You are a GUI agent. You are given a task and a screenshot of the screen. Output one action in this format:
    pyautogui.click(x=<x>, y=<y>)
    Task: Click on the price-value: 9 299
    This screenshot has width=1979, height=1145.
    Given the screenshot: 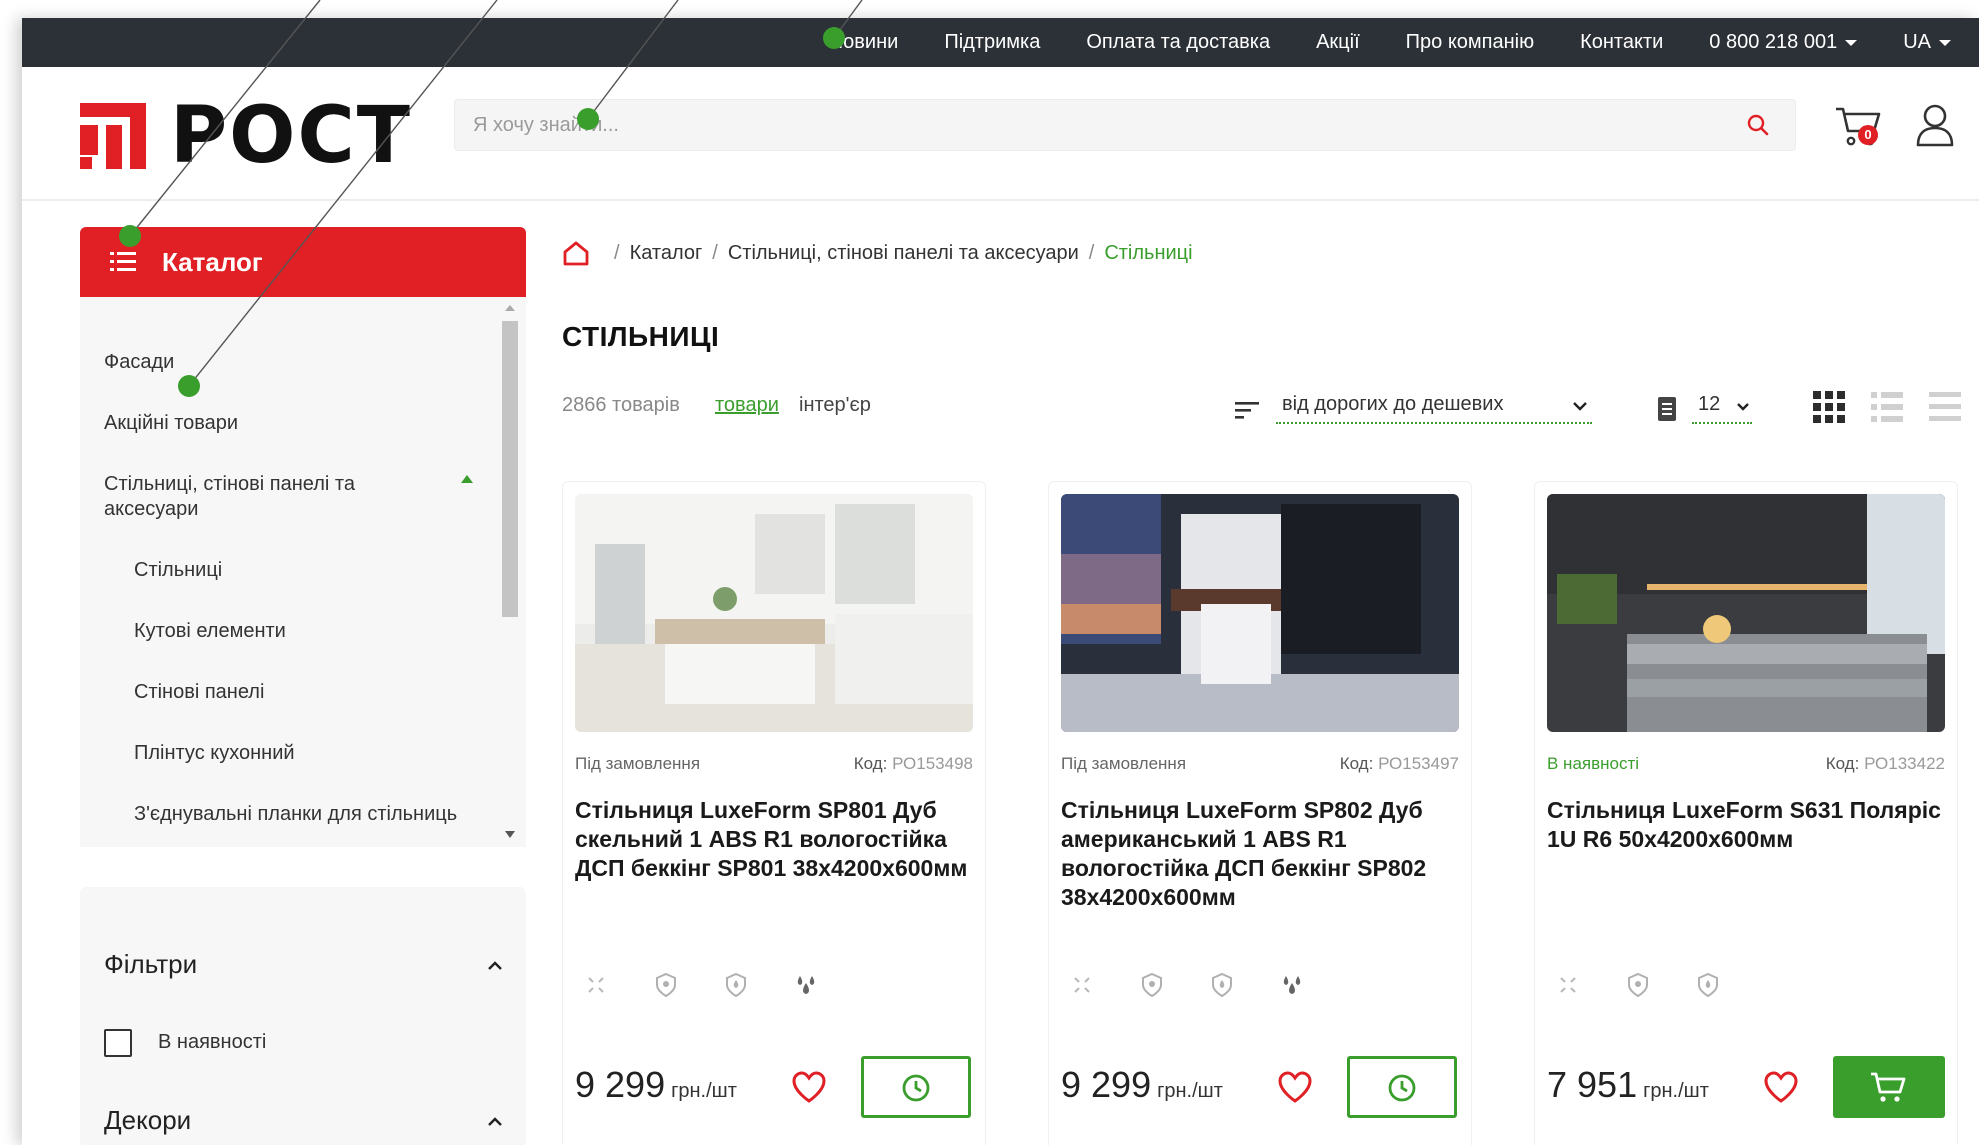 What is the action you would take?
    pyautogui.click(x=1106, y=1084)
    